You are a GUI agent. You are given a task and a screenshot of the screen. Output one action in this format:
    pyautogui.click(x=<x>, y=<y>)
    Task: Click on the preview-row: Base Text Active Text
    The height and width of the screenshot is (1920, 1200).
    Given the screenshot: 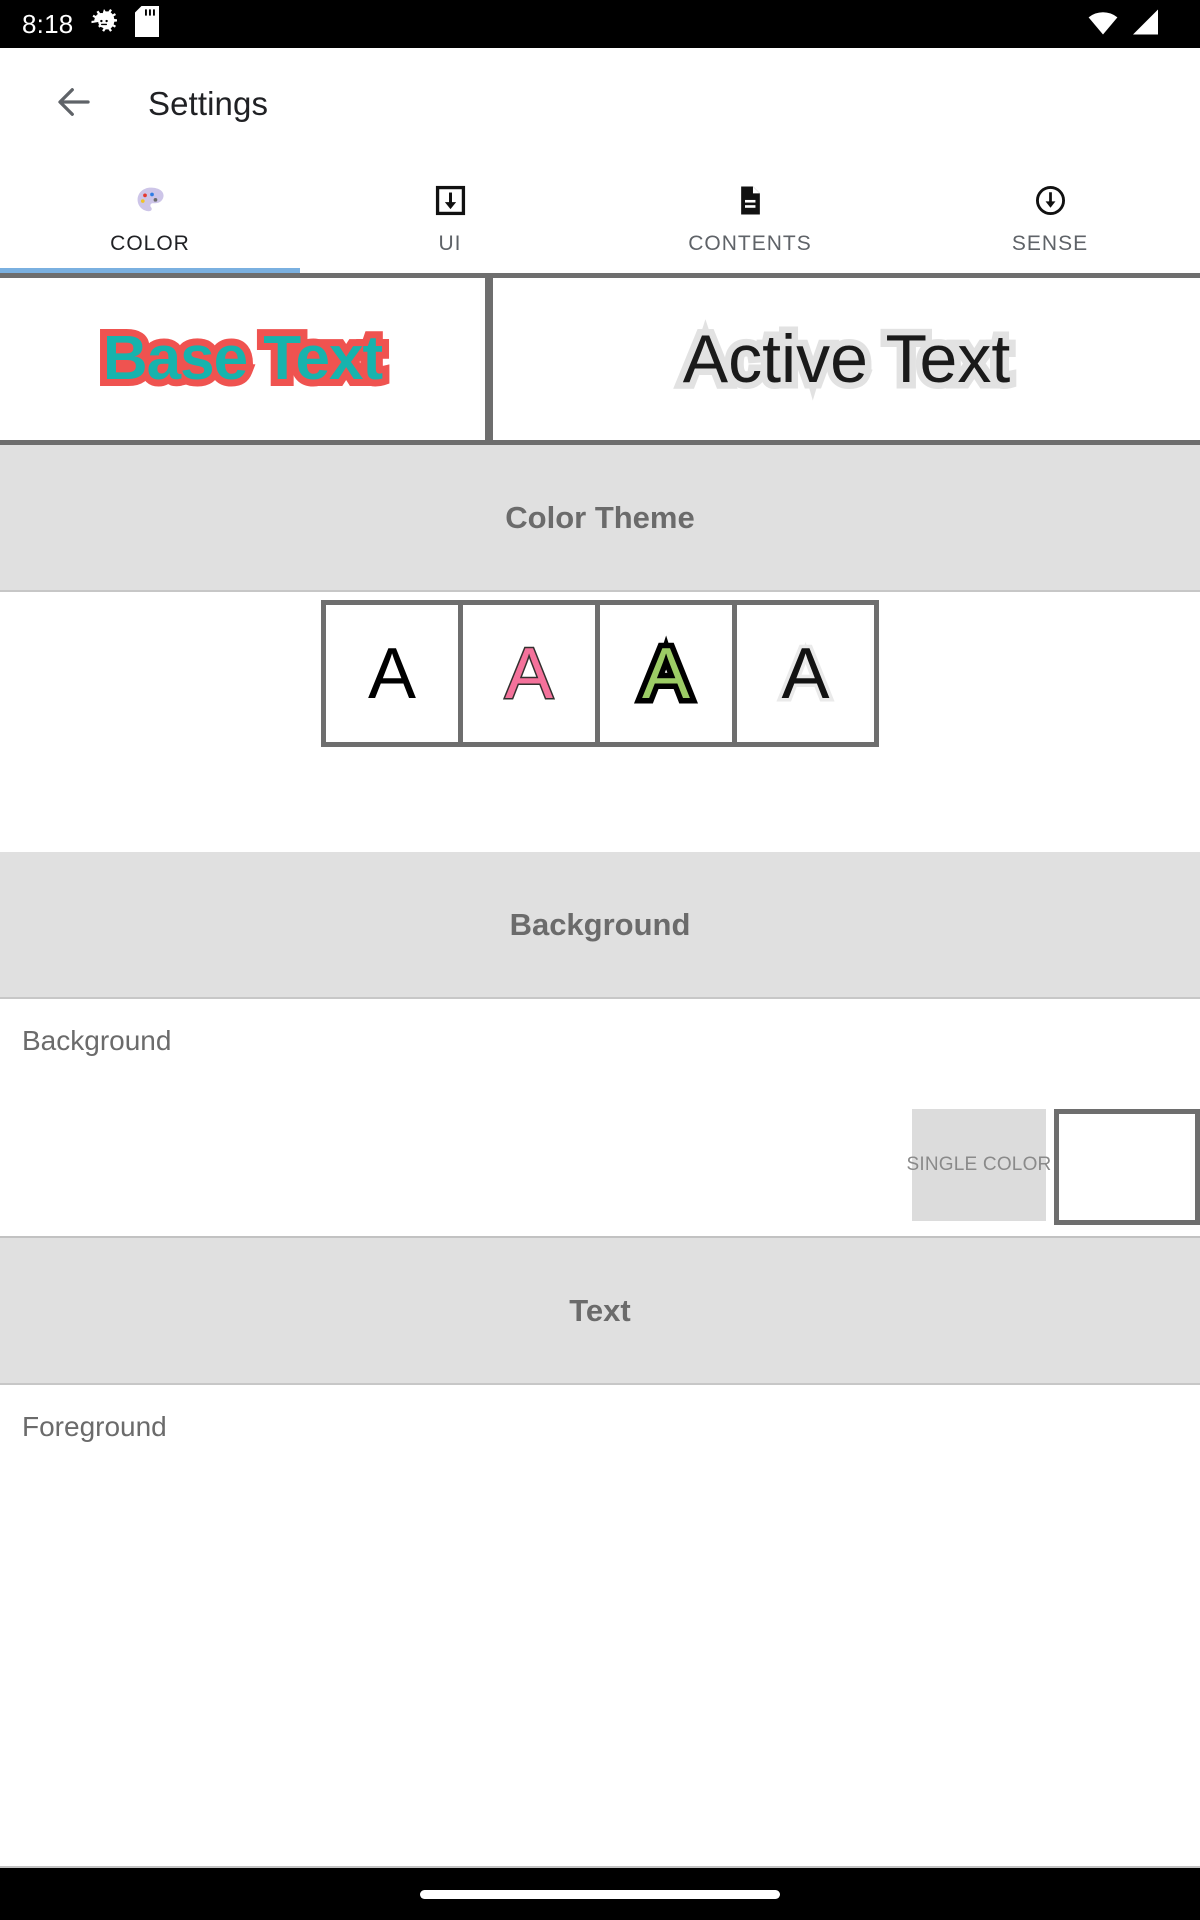 What is the action you would take?
    pyautogui.click(x=600, y=359)
    